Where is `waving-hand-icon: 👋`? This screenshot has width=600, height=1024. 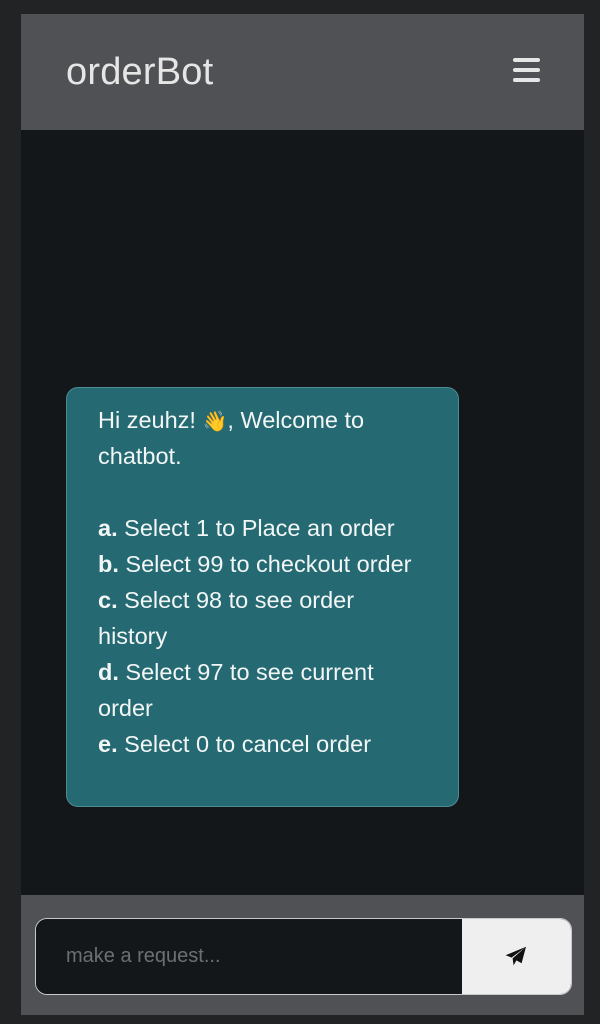 waving-hand-icon: 👋 is located at coordinates (215, 422).